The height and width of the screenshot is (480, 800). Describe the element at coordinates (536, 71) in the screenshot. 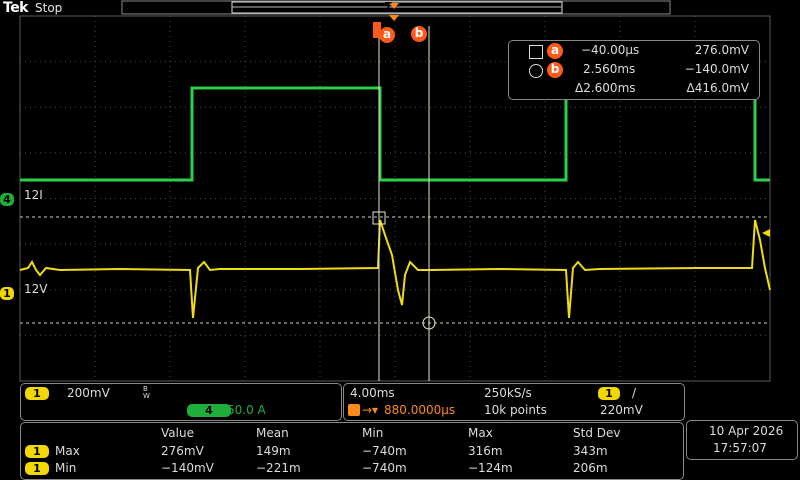

I see `cursor-b-circle-icon` at that location.